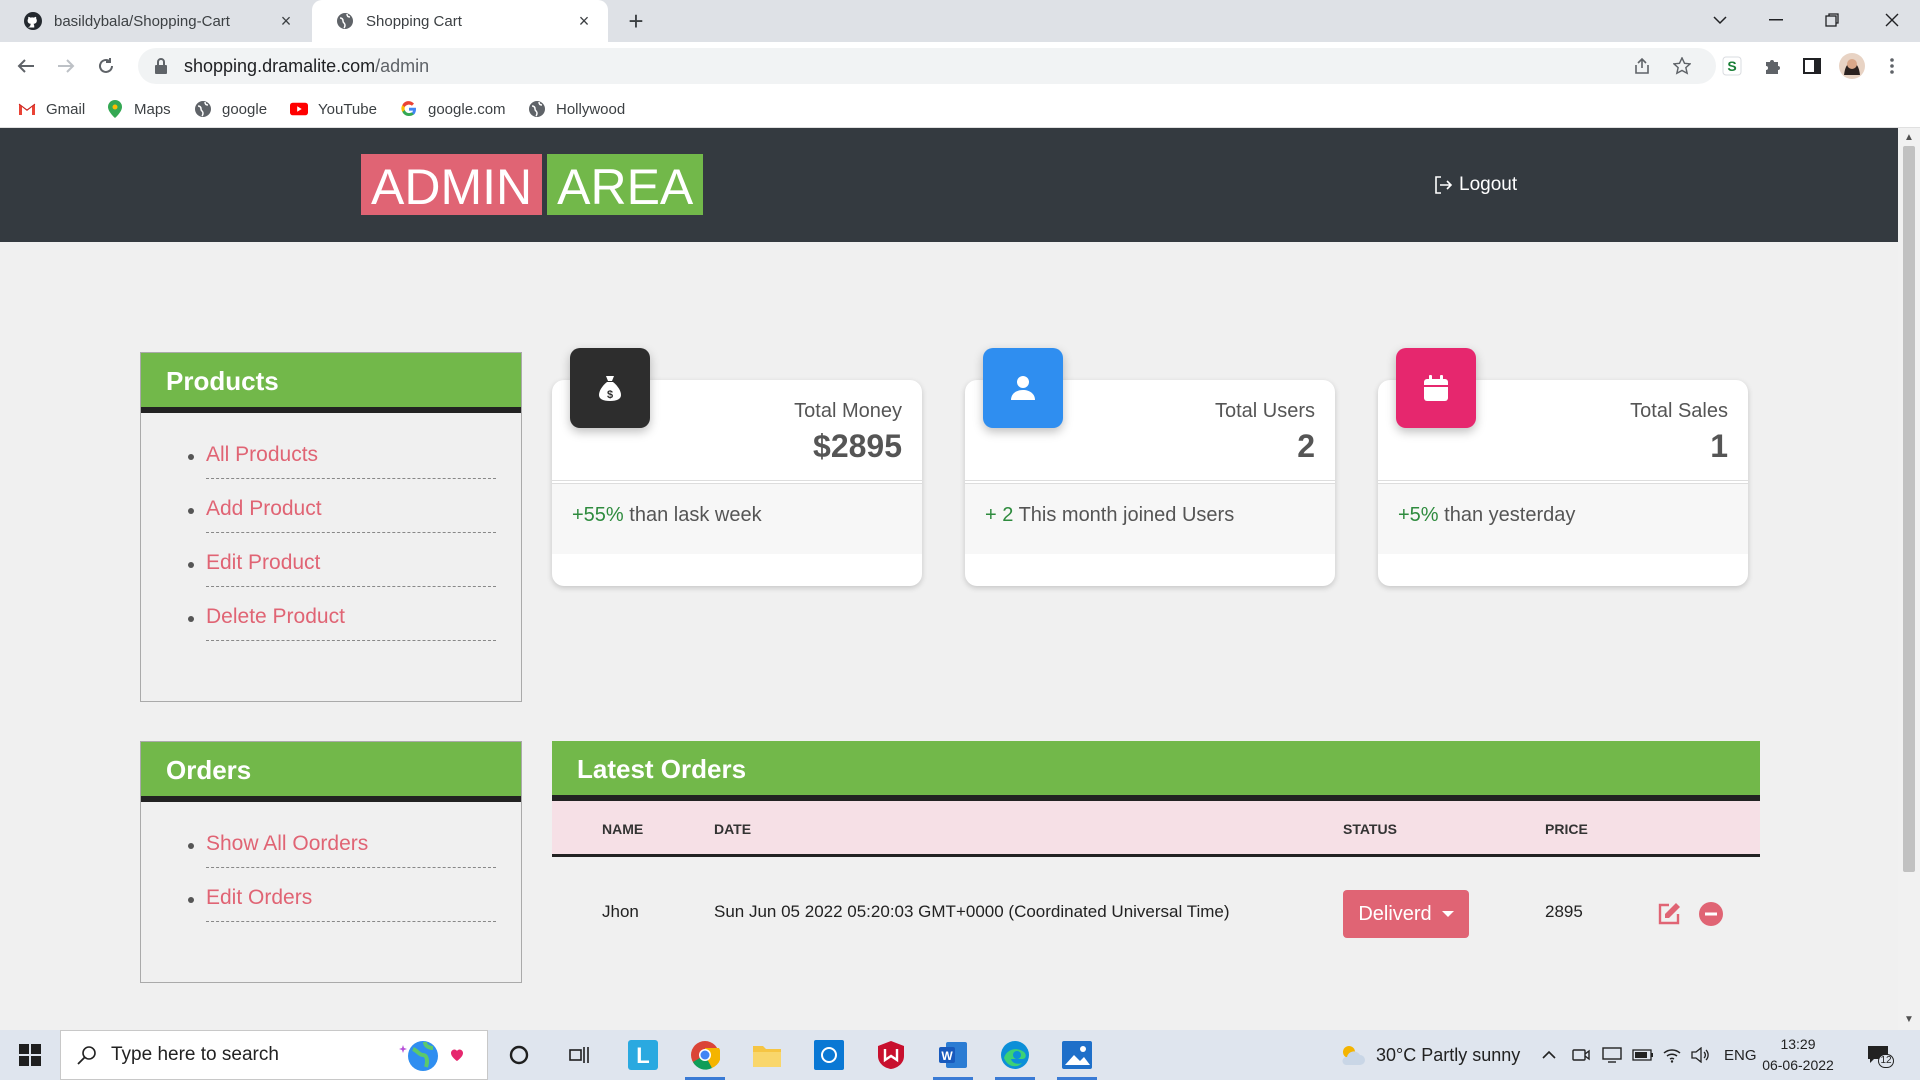  I want to click on menu-add-product: Add Product, so click(342, 506).